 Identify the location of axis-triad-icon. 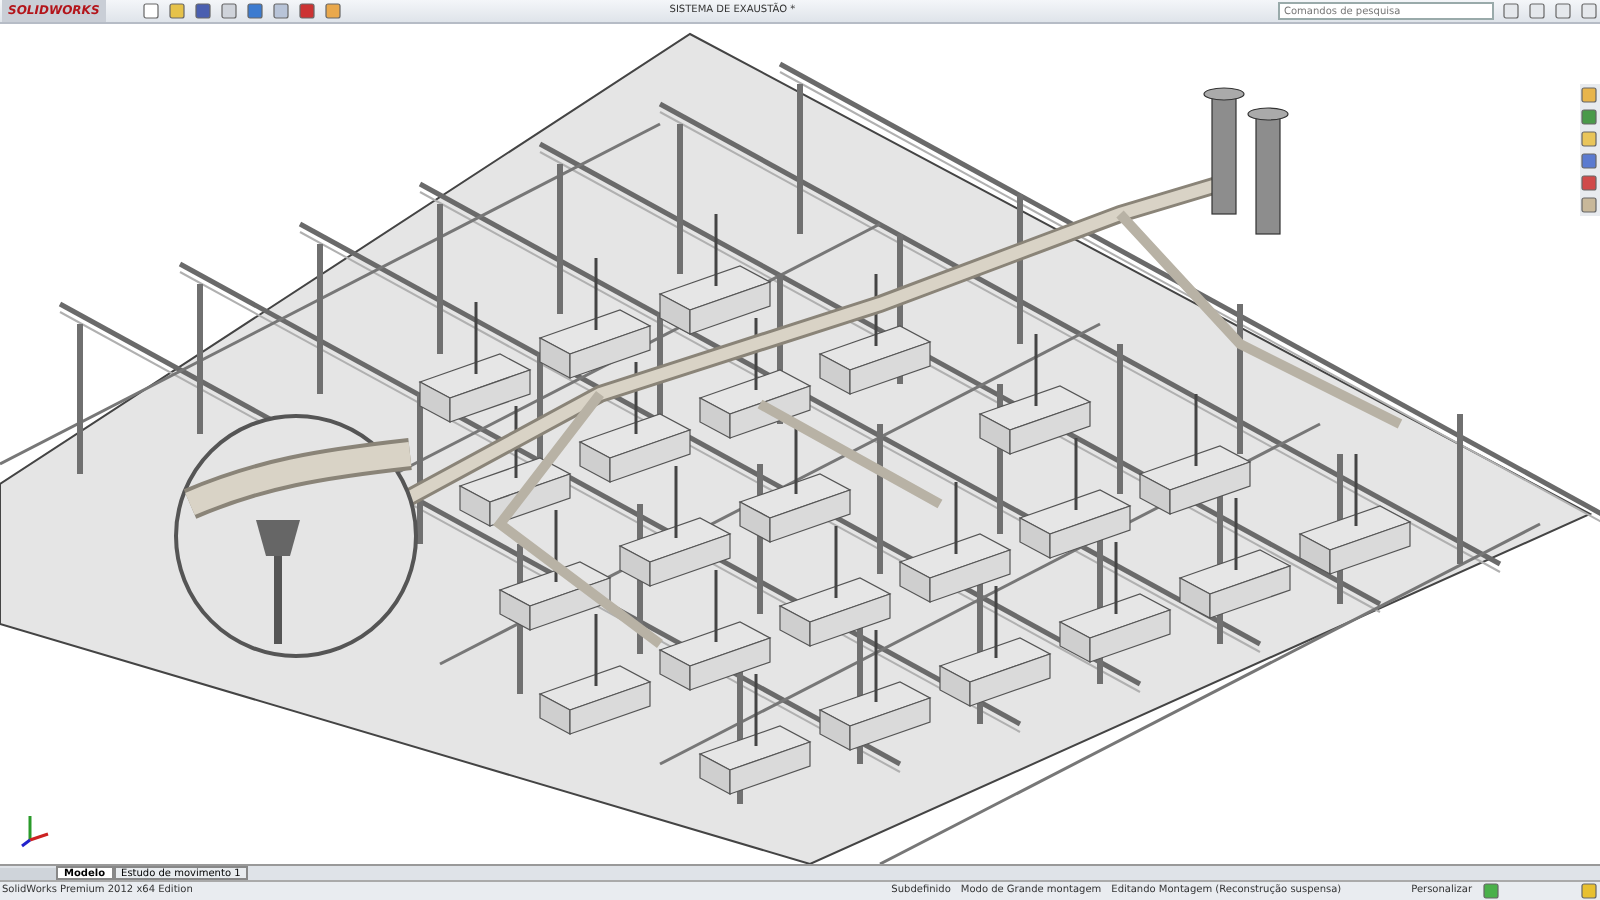
(36, 830).